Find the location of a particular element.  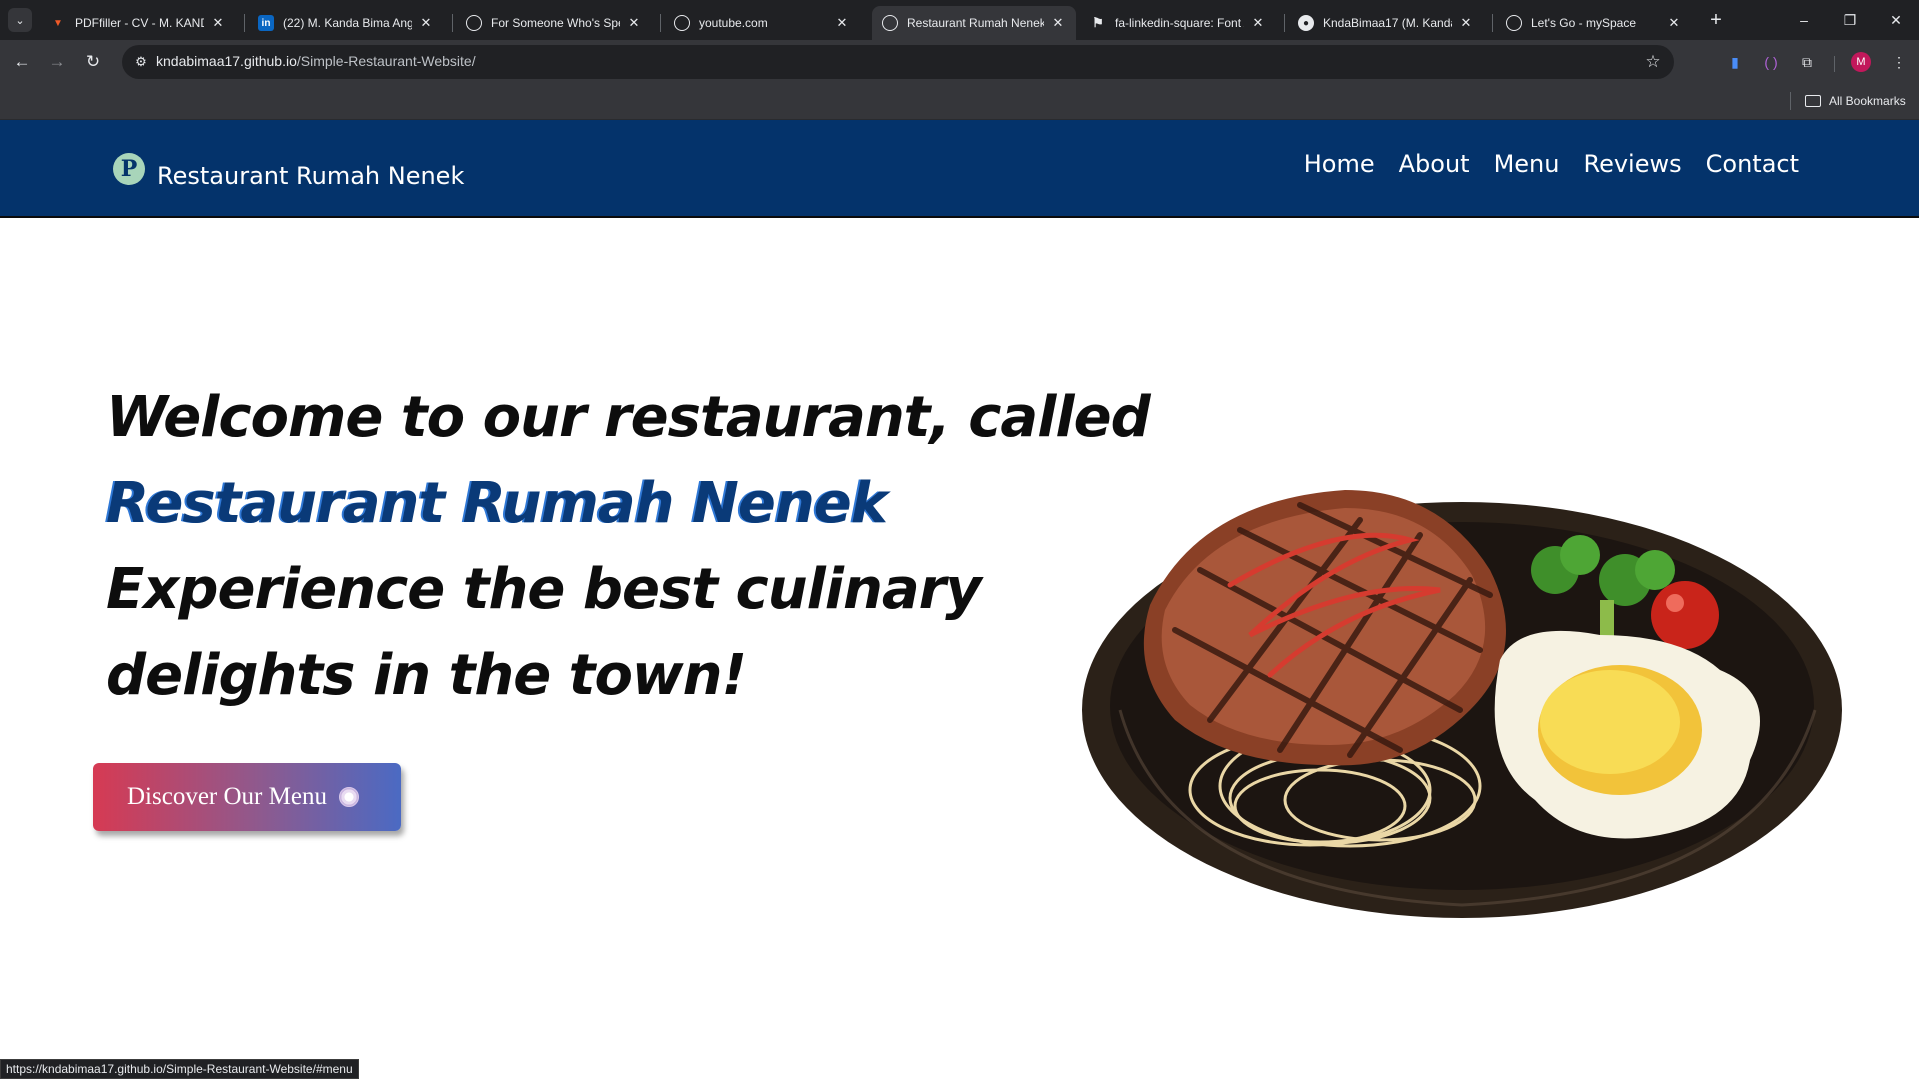

url-host: kndabimaa17.github.io is located at coordinates (226, 61).